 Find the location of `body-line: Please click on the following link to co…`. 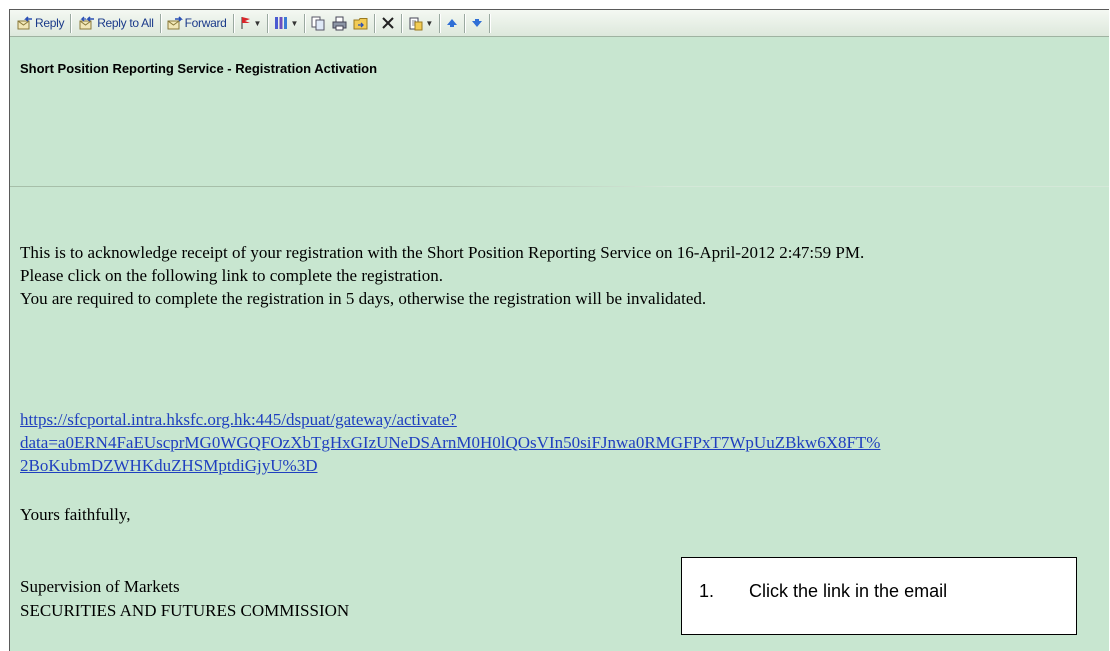

body-line: Please click on the following link to co… is located at coordinates (232, 275).